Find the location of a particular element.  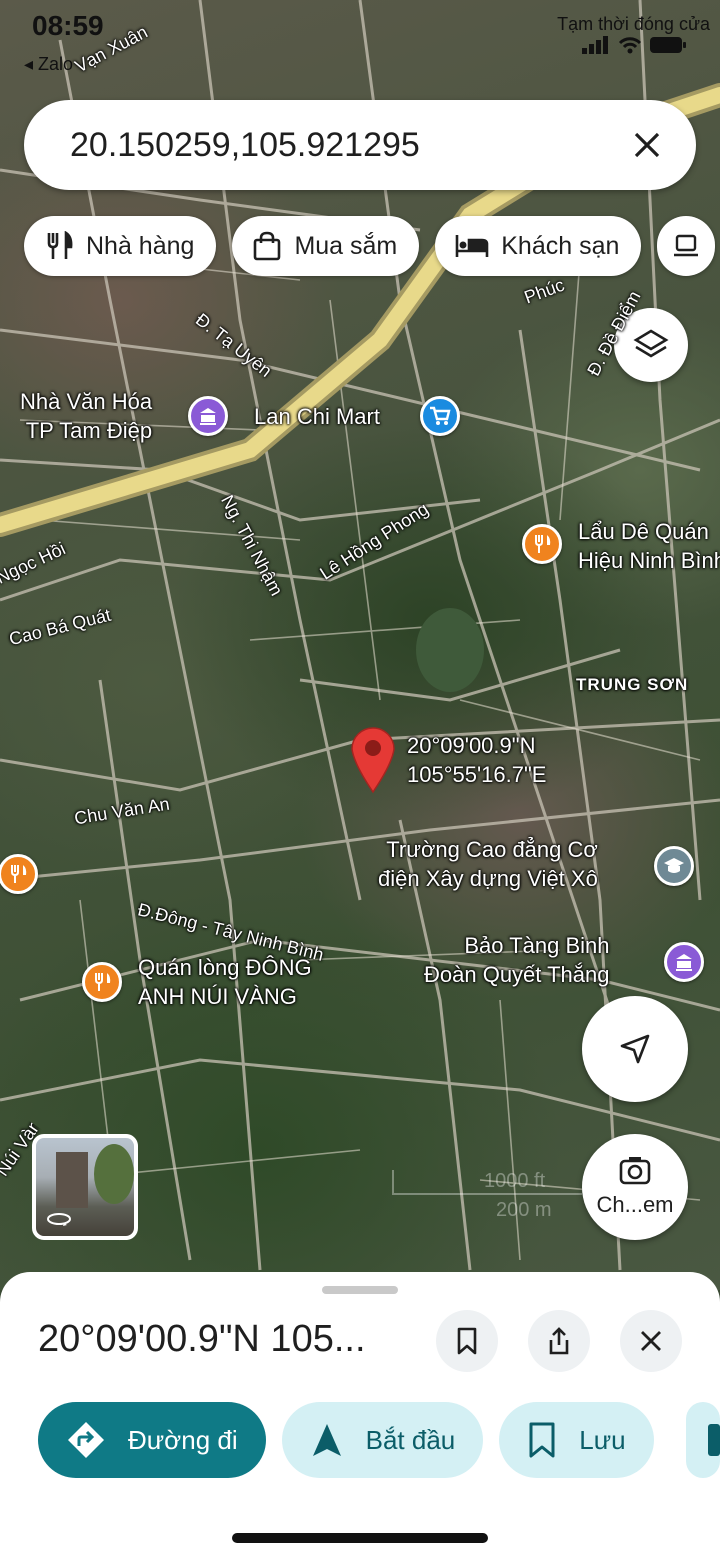

place-label-lan-chi: Lan Chi Mart is located at coordinates (317, 417).